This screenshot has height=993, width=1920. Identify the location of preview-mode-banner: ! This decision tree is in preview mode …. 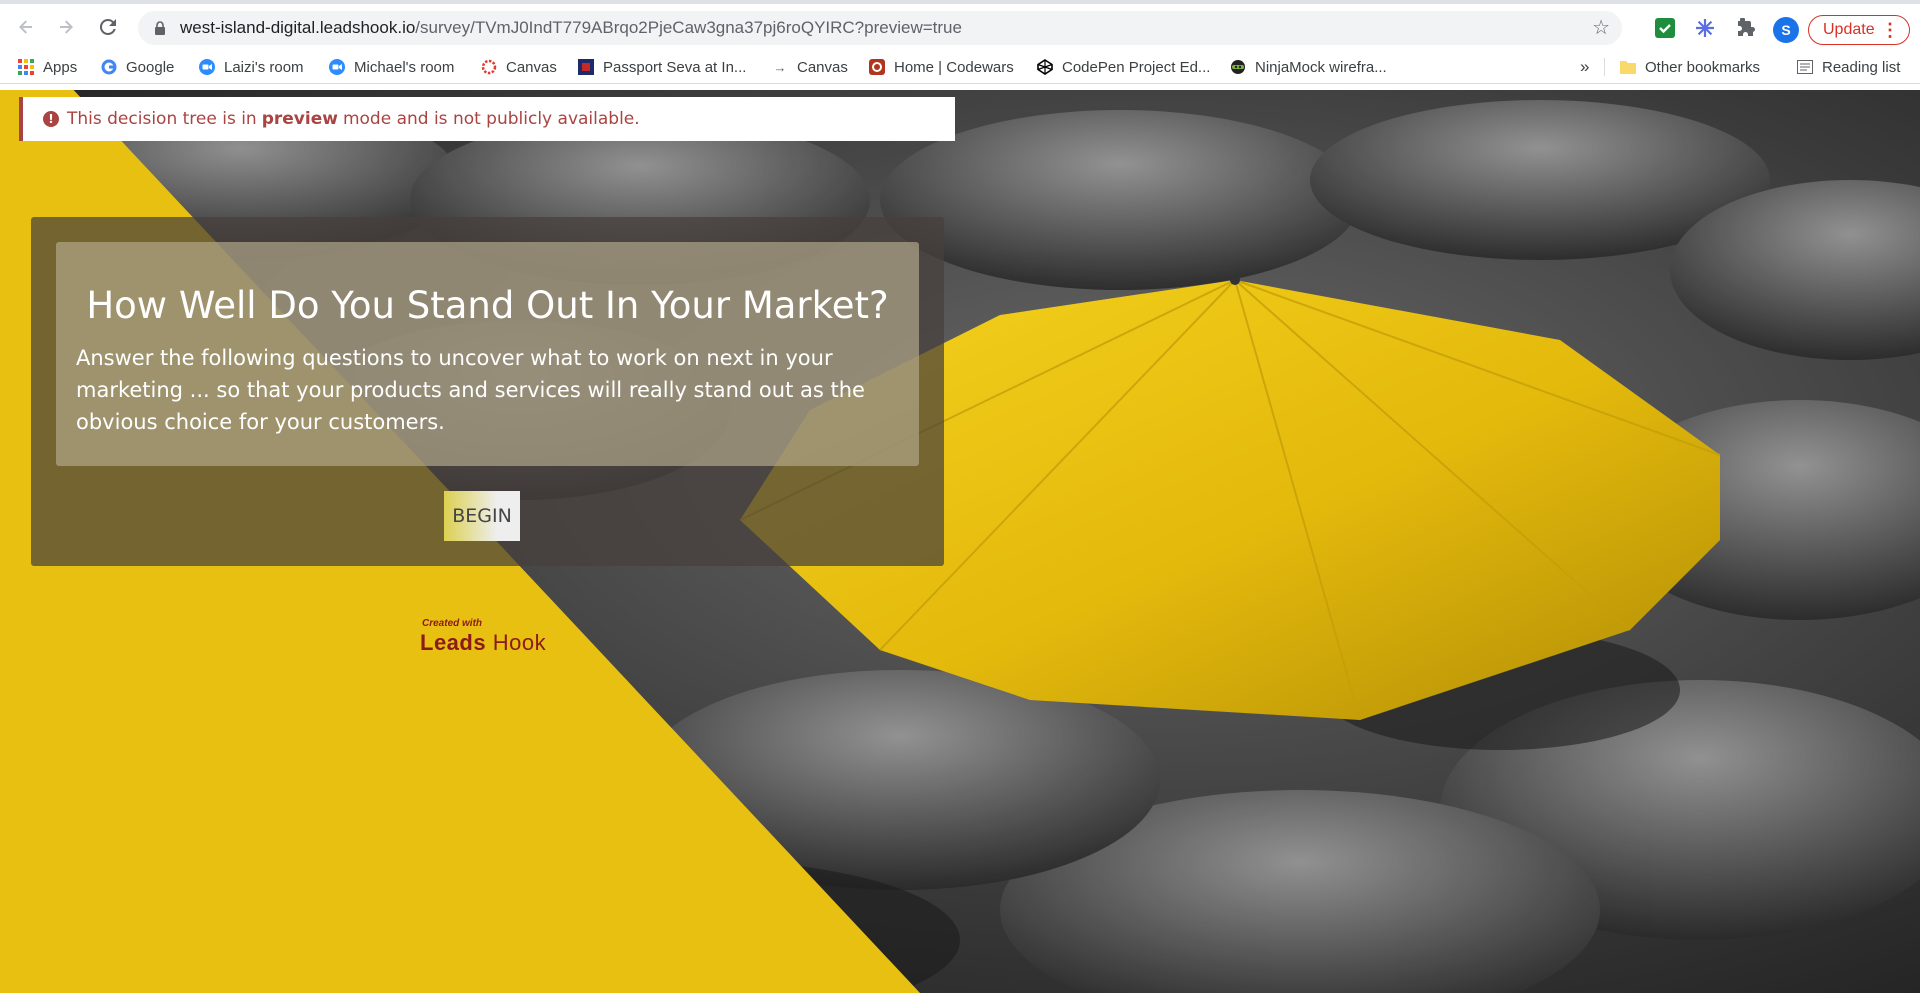
(487, 119).